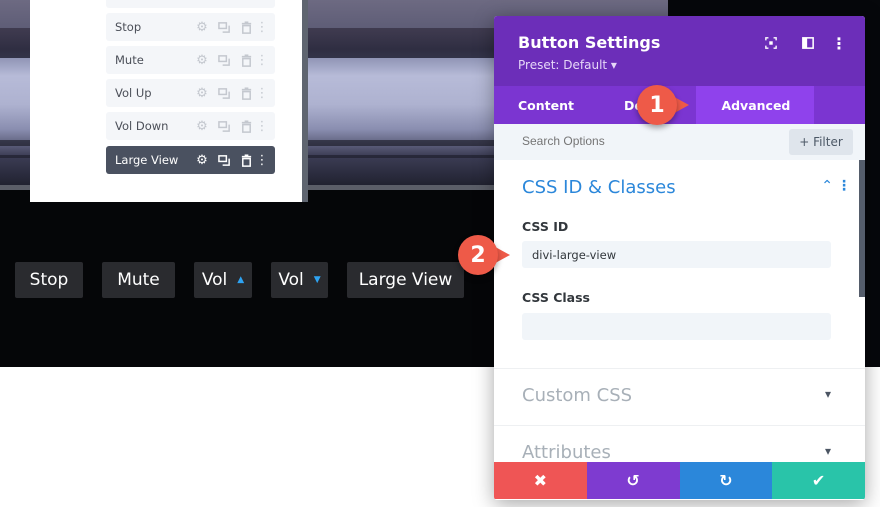 Image resolution: width=880 pixels, height=507 pixels. I want to click on stop-button: Stop, so click(49, 280).